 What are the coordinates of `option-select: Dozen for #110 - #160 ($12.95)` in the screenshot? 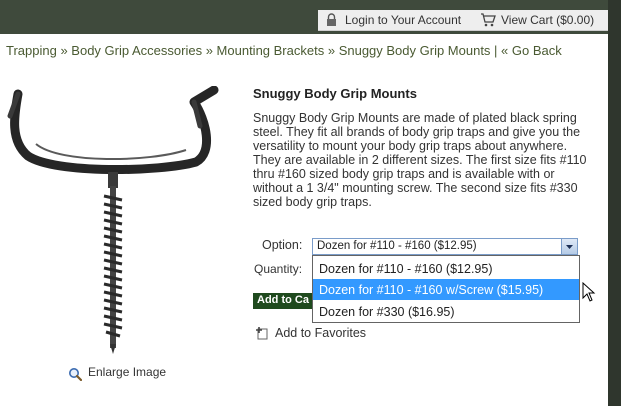 It's located at (445, 246).